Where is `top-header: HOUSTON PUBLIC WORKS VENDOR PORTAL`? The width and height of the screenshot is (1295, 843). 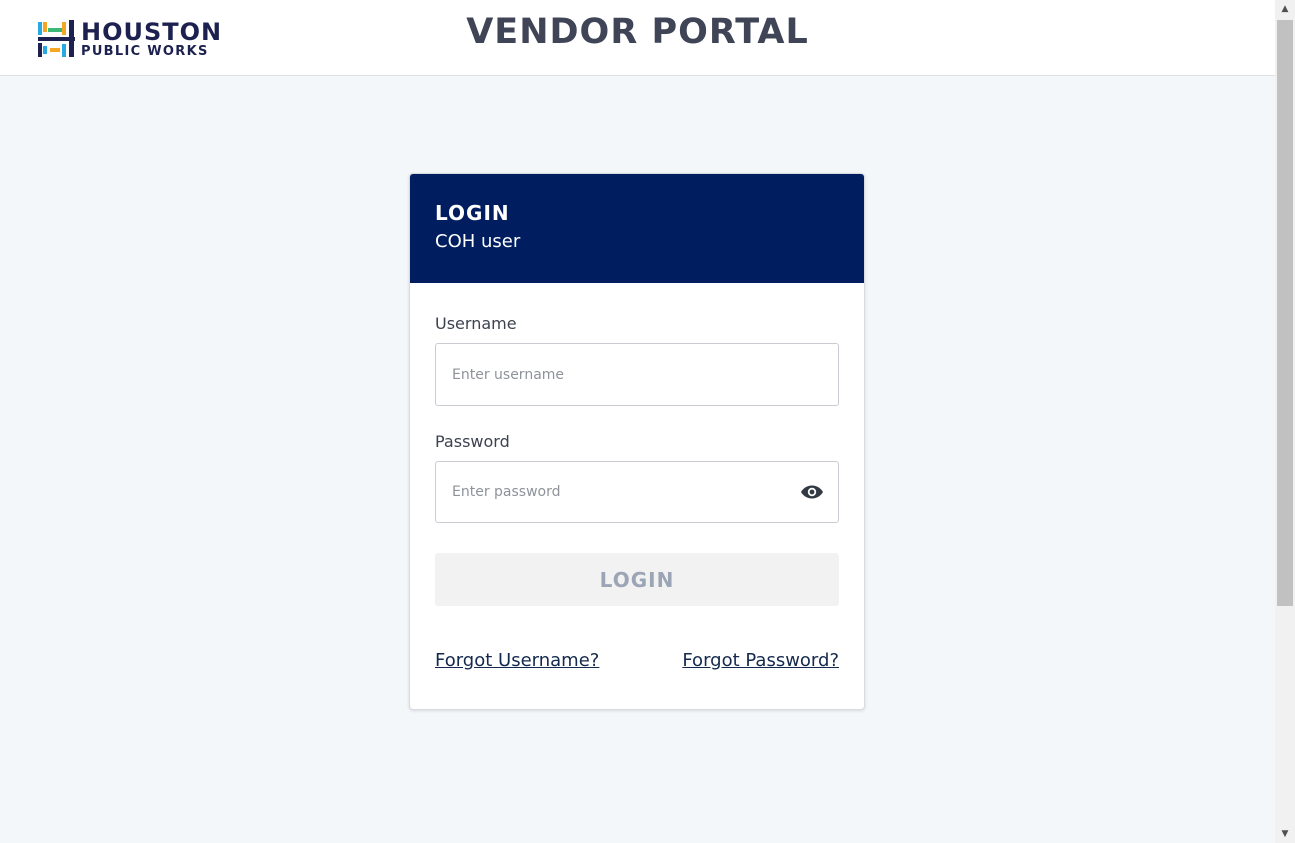 top-header: HOUSTON PUBLIC WORKS VENDOR PORTAL is located at coordinates (637, 38).